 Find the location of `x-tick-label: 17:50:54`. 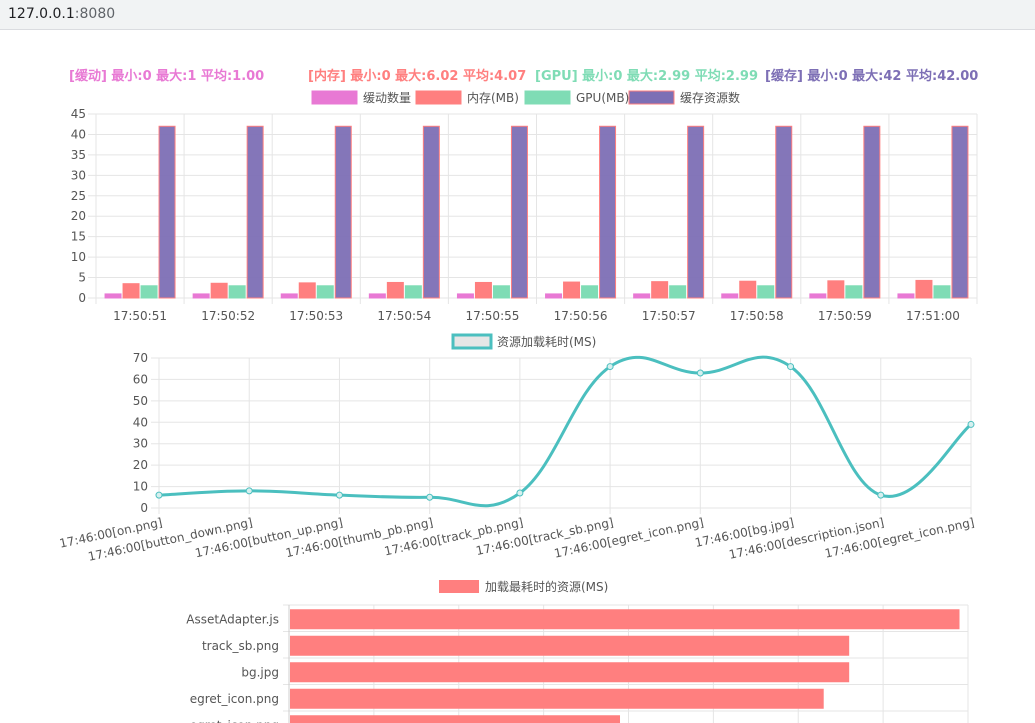

x-tick-label: 17:50:54 is located at coordinates (404, 316).